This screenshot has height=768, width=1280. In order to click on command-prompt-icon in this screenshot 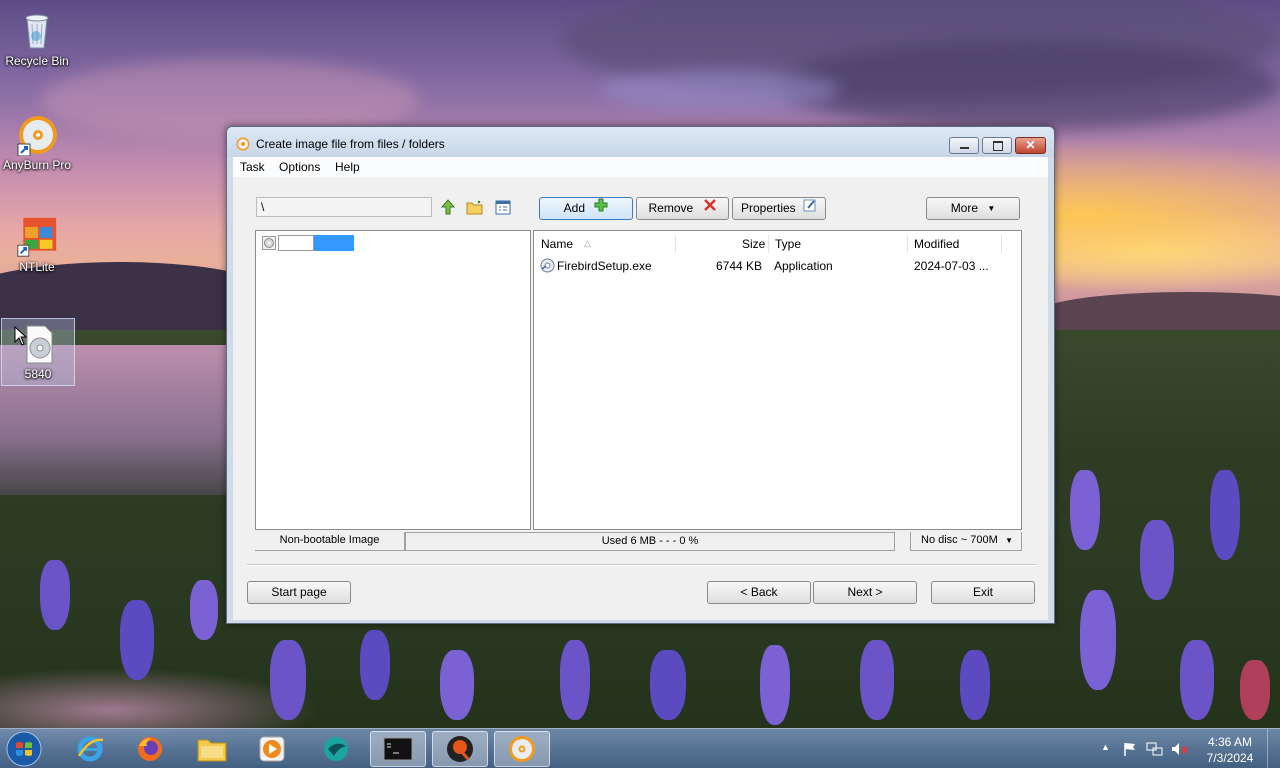, I will do `click(398, 749)`.